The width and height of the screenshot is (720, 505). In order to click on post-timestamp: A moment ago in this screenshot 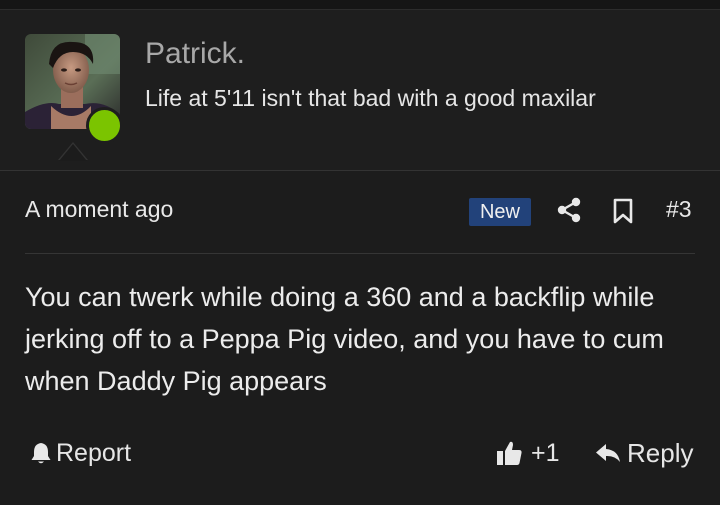, I will do `click(99, 209)`.